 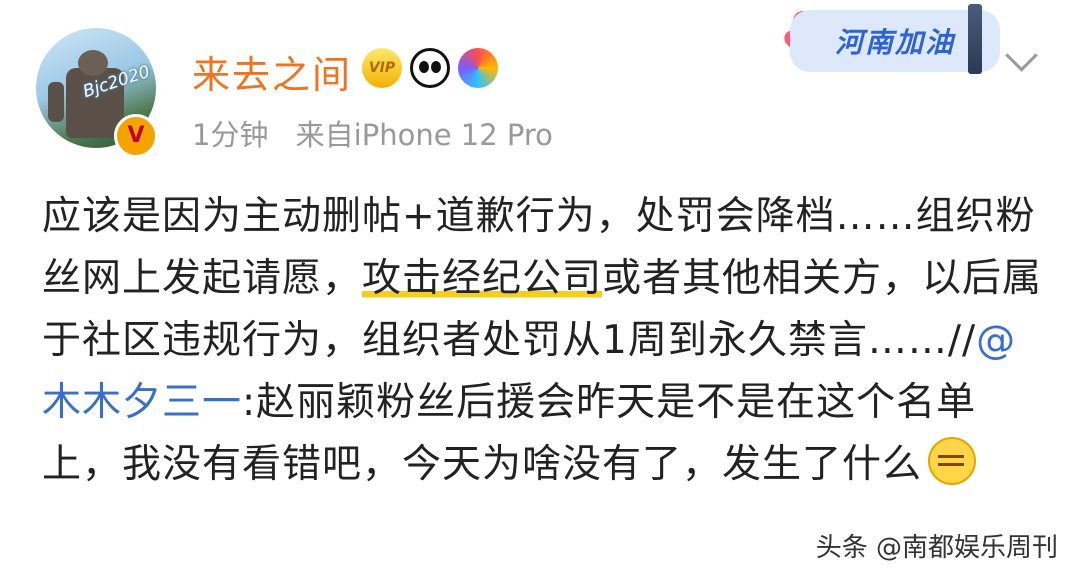 I want to click on post-source: 来自iPhone 12 Pro, so click(x=424, y=135).